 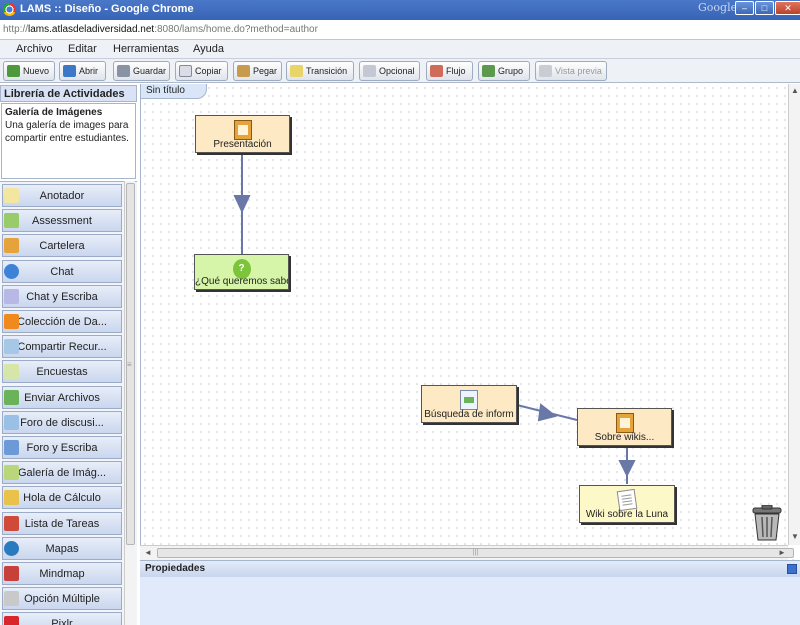 I want to click on optional-button: Opcional, so click(x=389, y=71).